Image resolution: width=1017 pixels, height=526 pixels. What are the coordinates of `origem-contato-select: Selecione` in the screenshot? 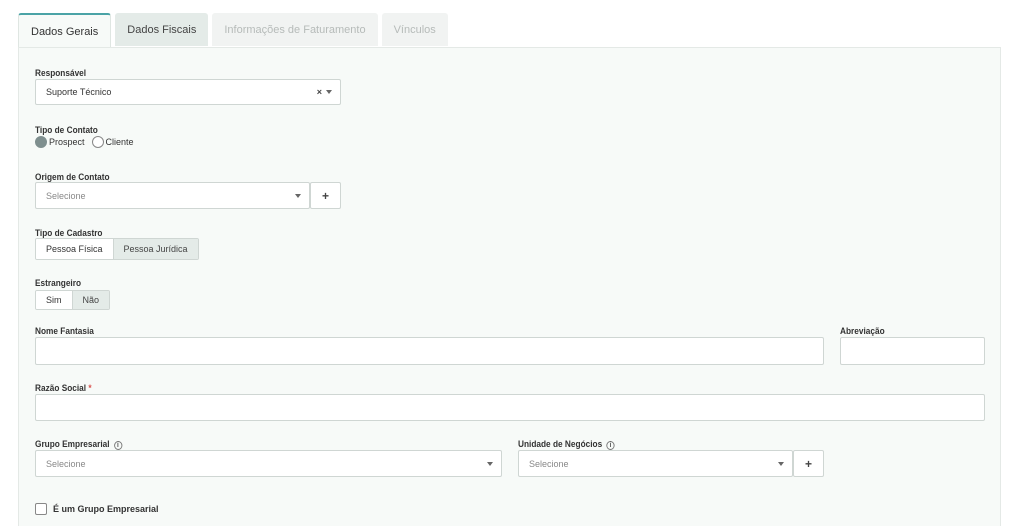 It's located at (172, 195).